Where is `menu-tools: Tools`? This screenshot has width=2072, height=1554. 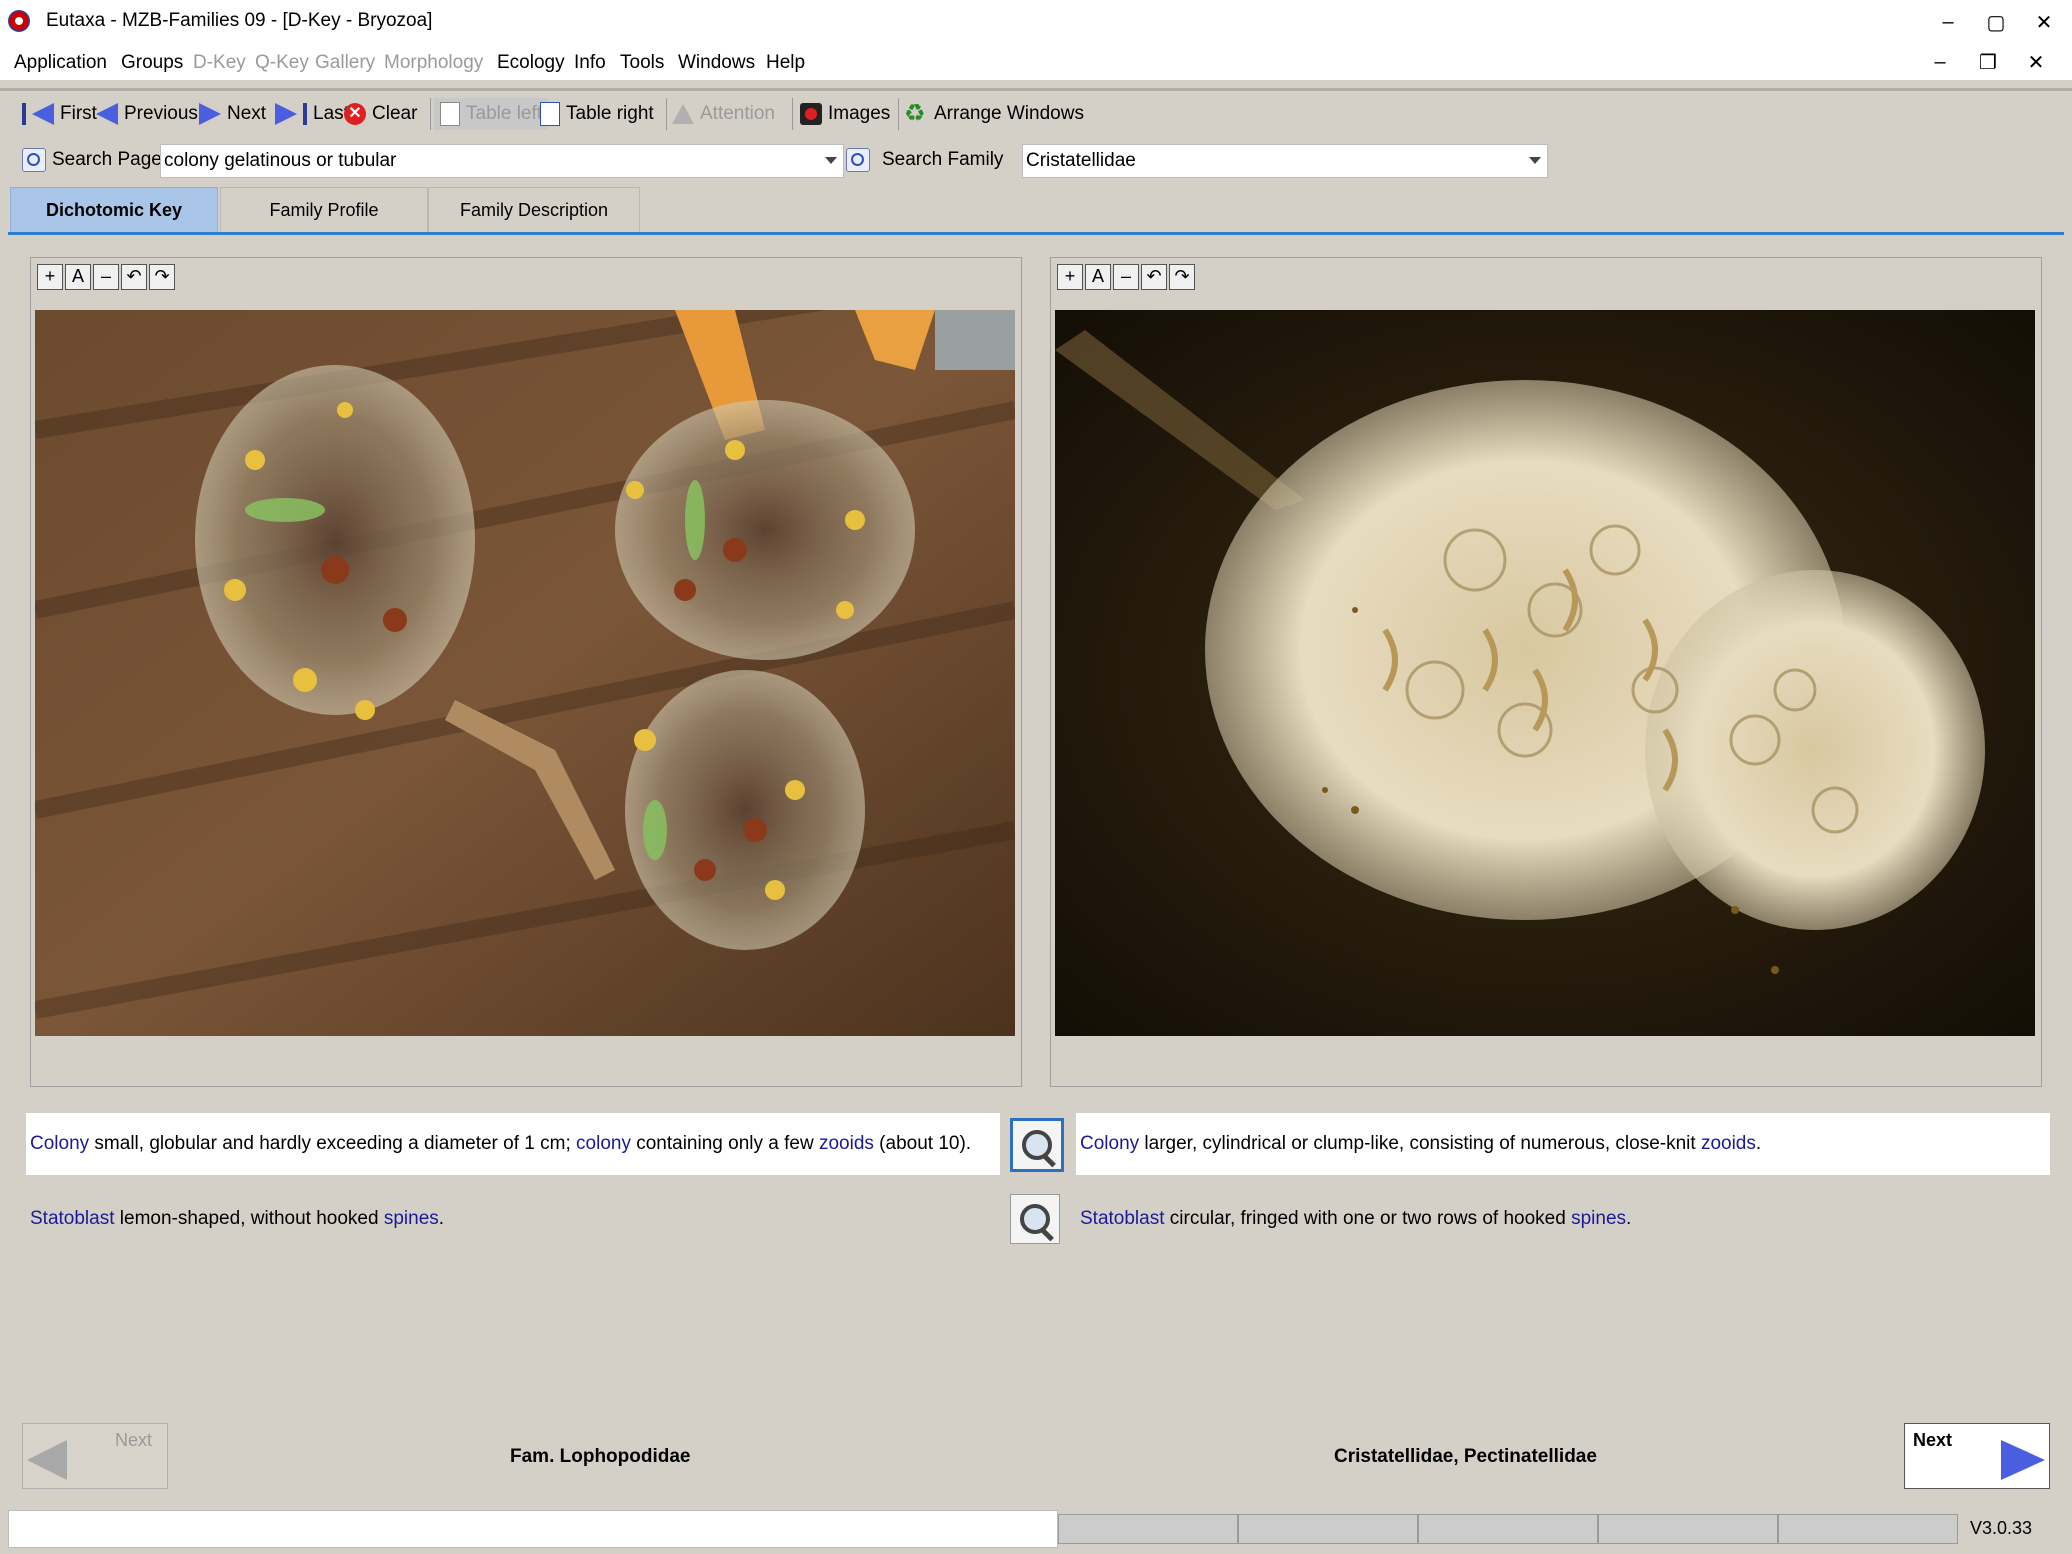
menu-tools: Tools is located at coordinates (642, 63).